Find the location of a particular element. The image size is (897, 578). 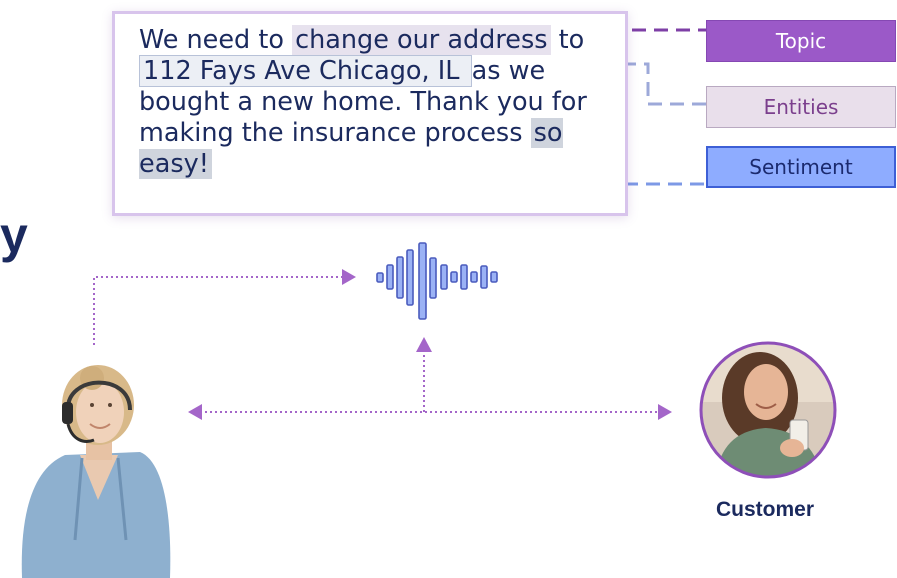

agent-with-headset-photo is located at coordinates (96, 471).